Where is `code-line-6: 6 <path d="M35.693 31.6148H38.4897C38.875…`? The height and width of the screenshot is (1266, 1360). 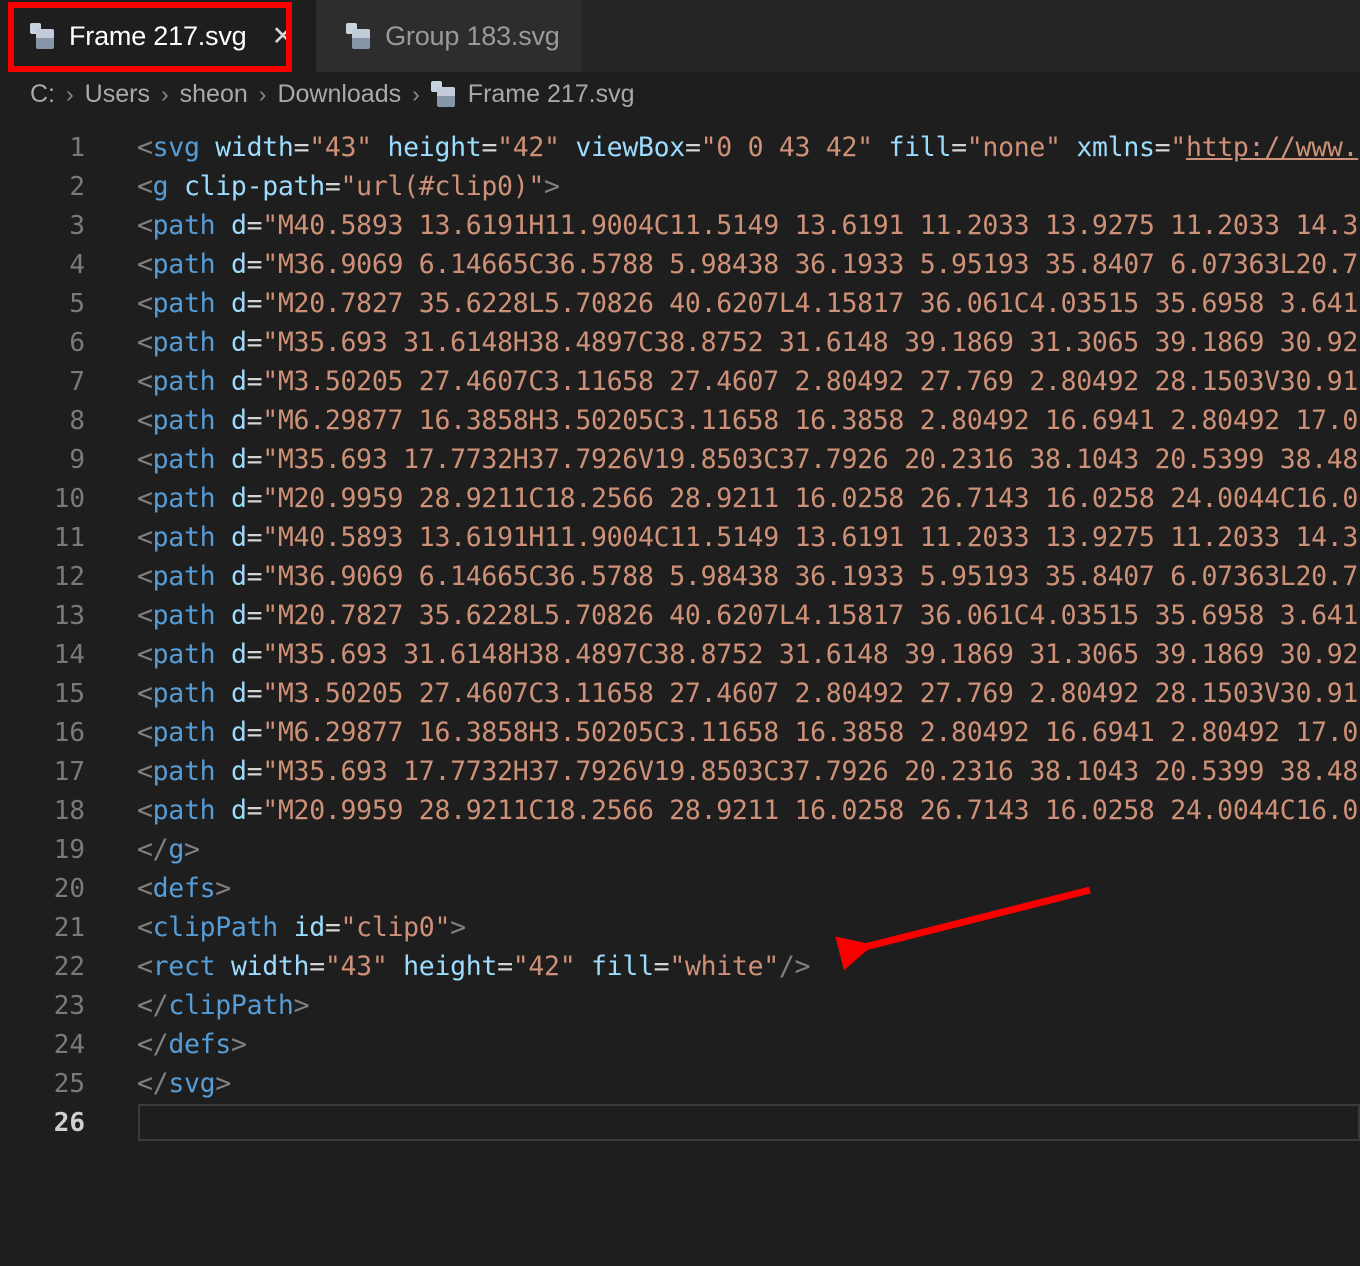 code-line-6: 6 <path d="M35.693 31.6148H38.4897C38.875… is located at coordinates (680, 342).